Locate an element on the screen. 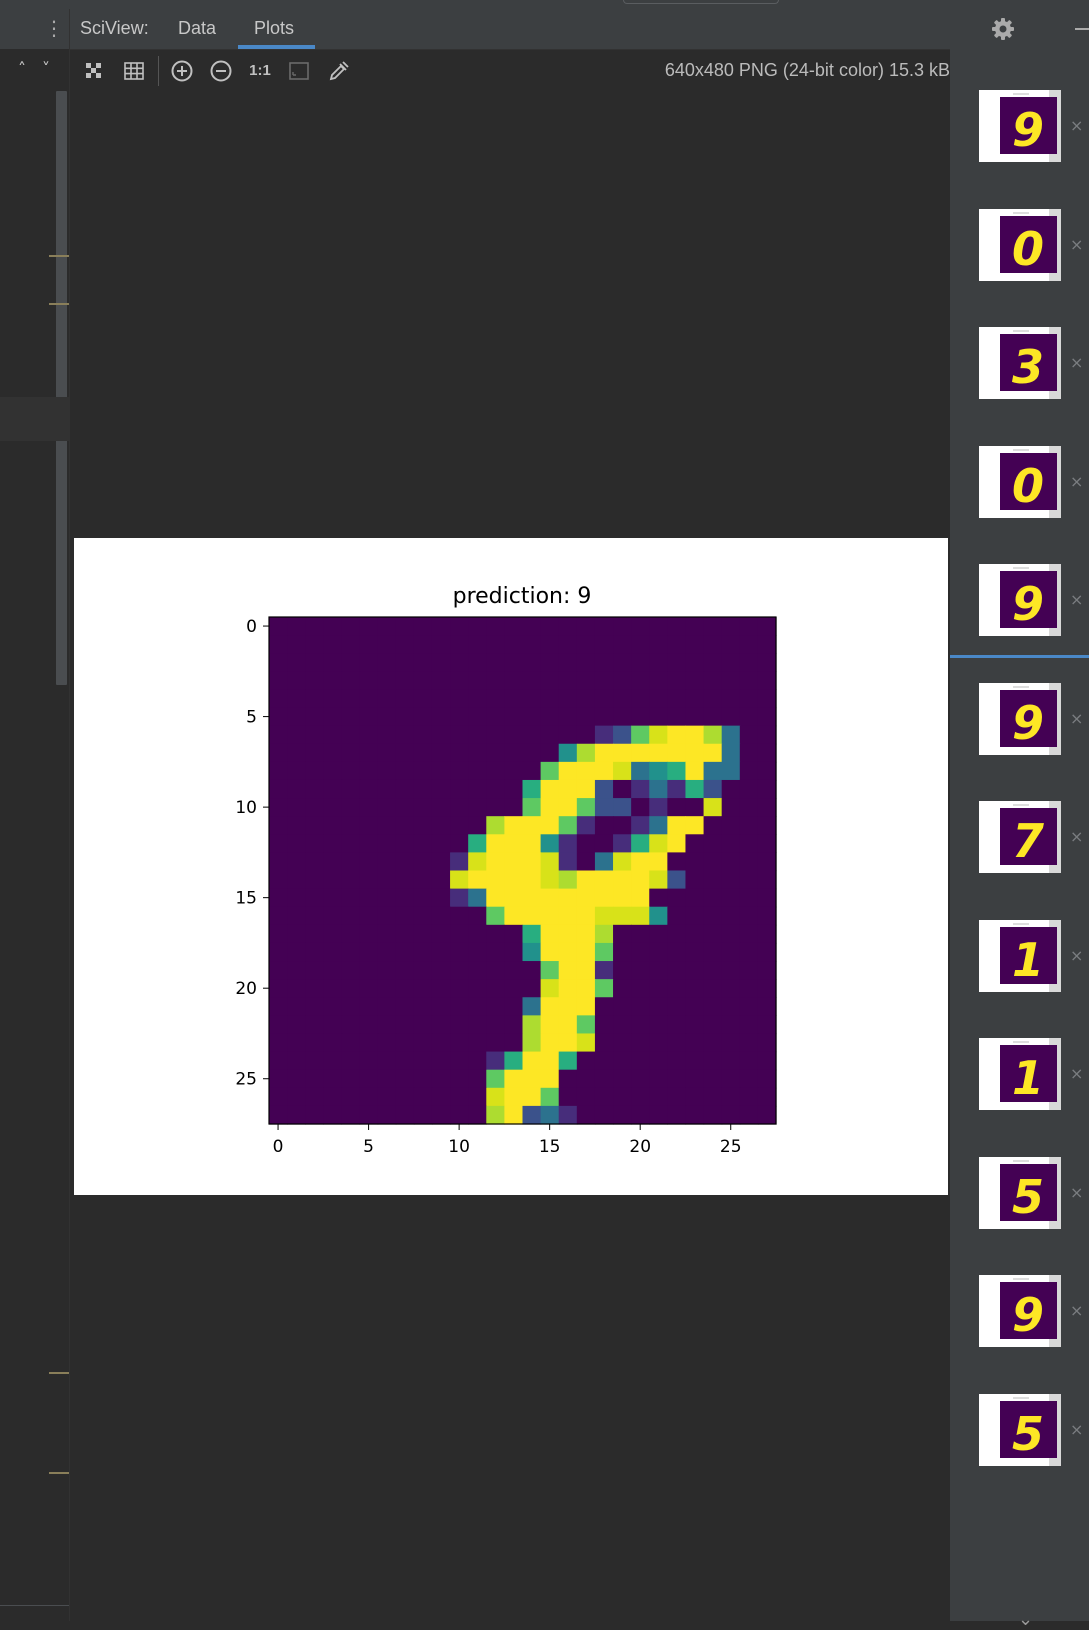  plot-thumbnail: 7 is located at coordinates (1020, 837).